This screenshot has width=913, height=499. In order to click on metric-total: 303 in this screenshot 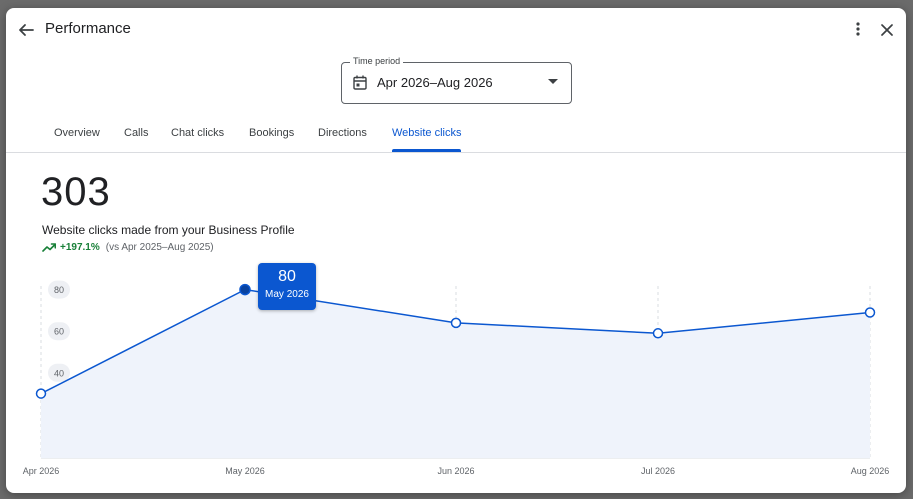, I will do `click(76, 192)`.